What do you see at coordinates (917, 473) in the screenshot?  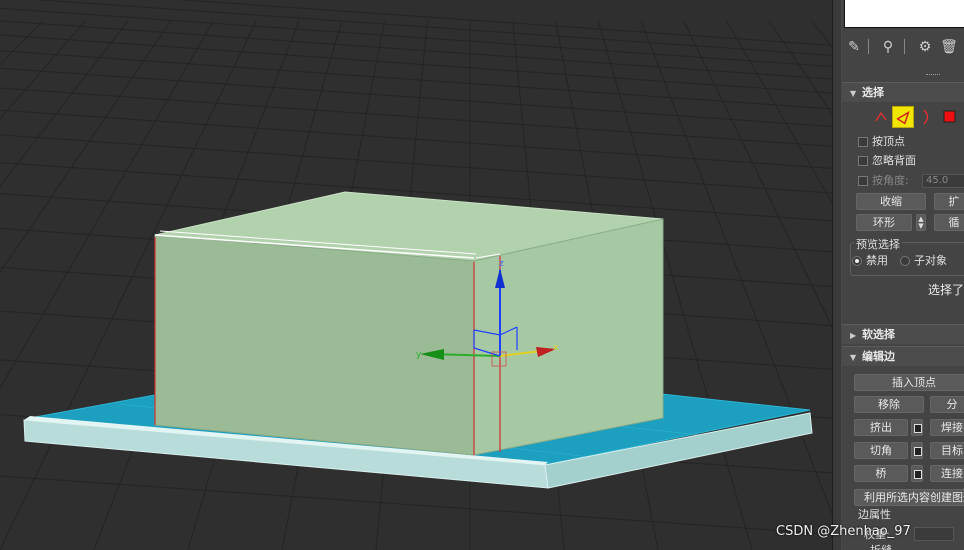 I see `bridge-settings-button` at bounding box center [917, 473].